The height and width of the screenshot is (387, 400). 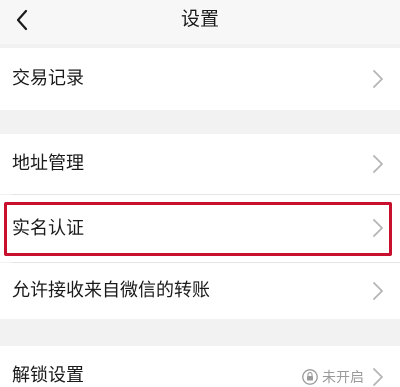 I want to click on settings-row-allow-wechat-transfer: 允许接收来自微信的转账, so click(x=200, y=291).